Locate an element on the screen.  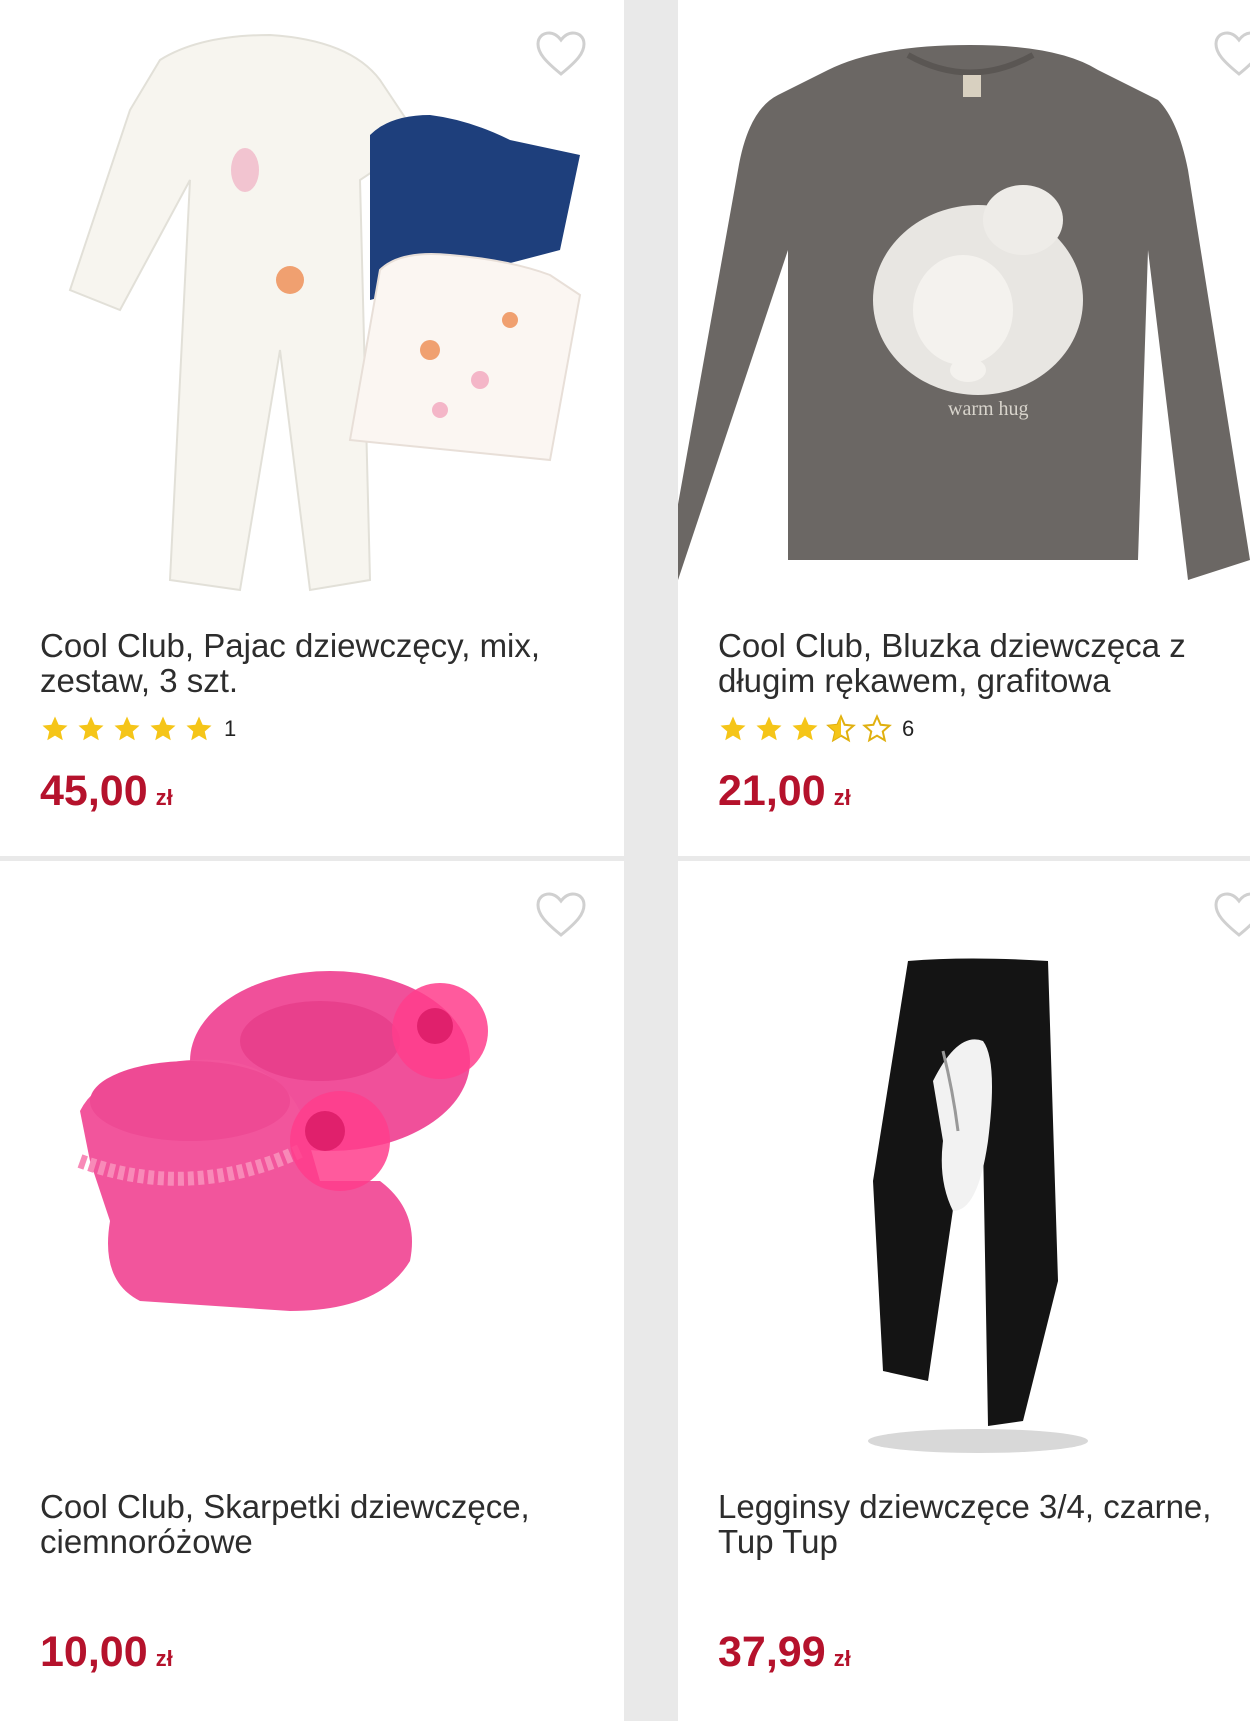
product-rating: 1 is located at coordinates (138, 729).